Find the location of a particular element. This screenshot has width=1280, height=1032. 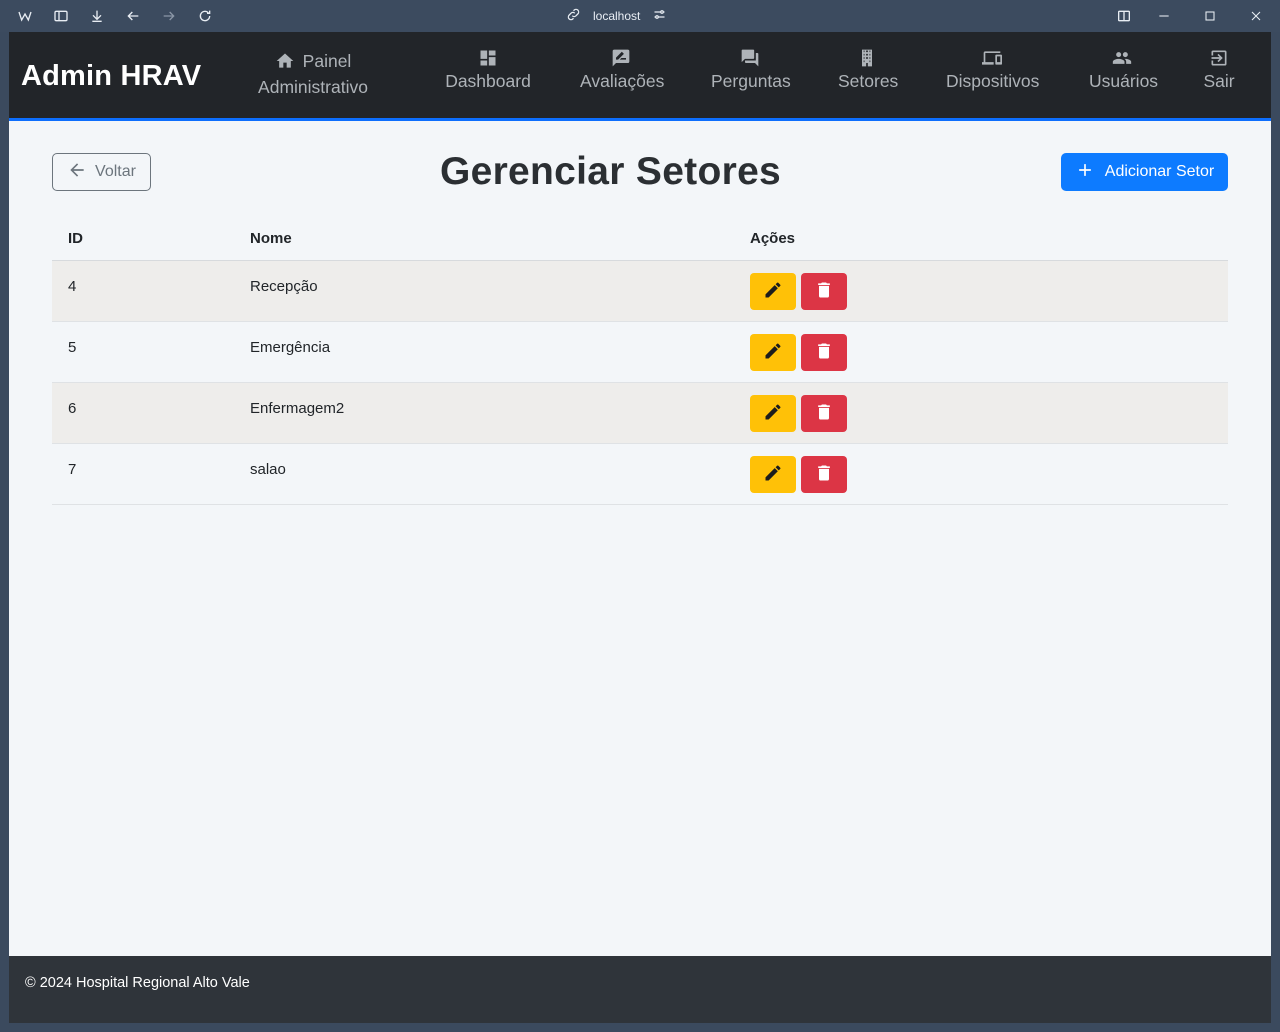

footer-copyright: © 2024 Hospital Regional Alto Vale is located at coordinates (137, 983).